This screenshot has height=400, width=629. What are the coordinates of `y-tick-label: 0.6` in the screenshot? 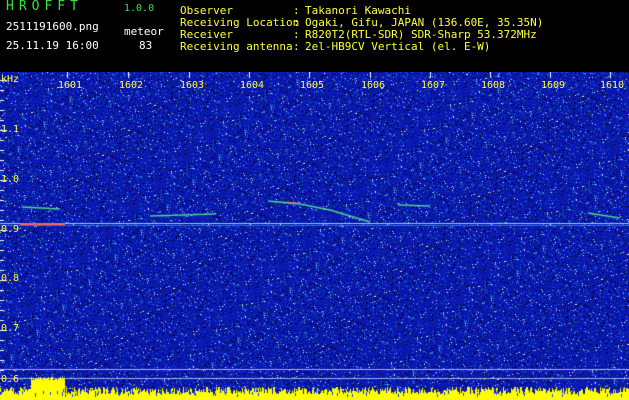 It's located at (10, 379).